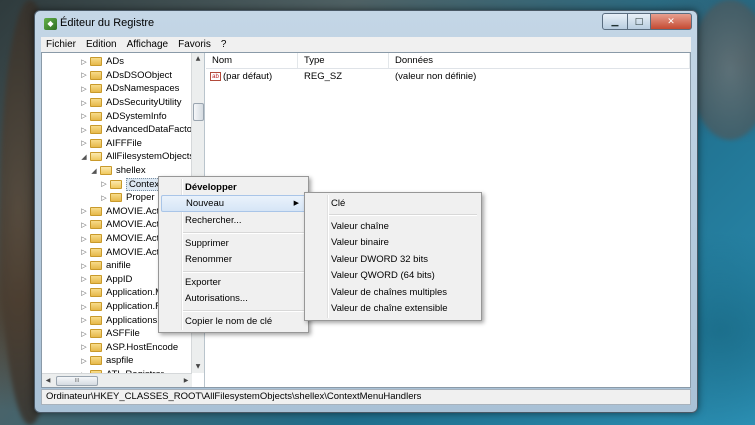 The width and height of the screenshot is (755, 425). I want to click on column-header-donnees: Données, so click(539, 60).